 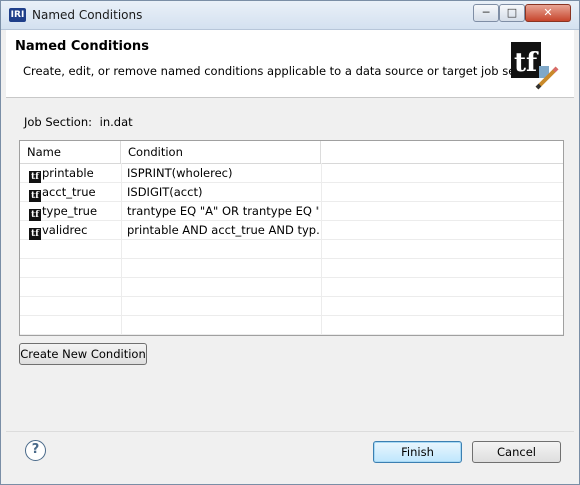 I want to click on finish-button: Finish, so click(x=417, y=452).